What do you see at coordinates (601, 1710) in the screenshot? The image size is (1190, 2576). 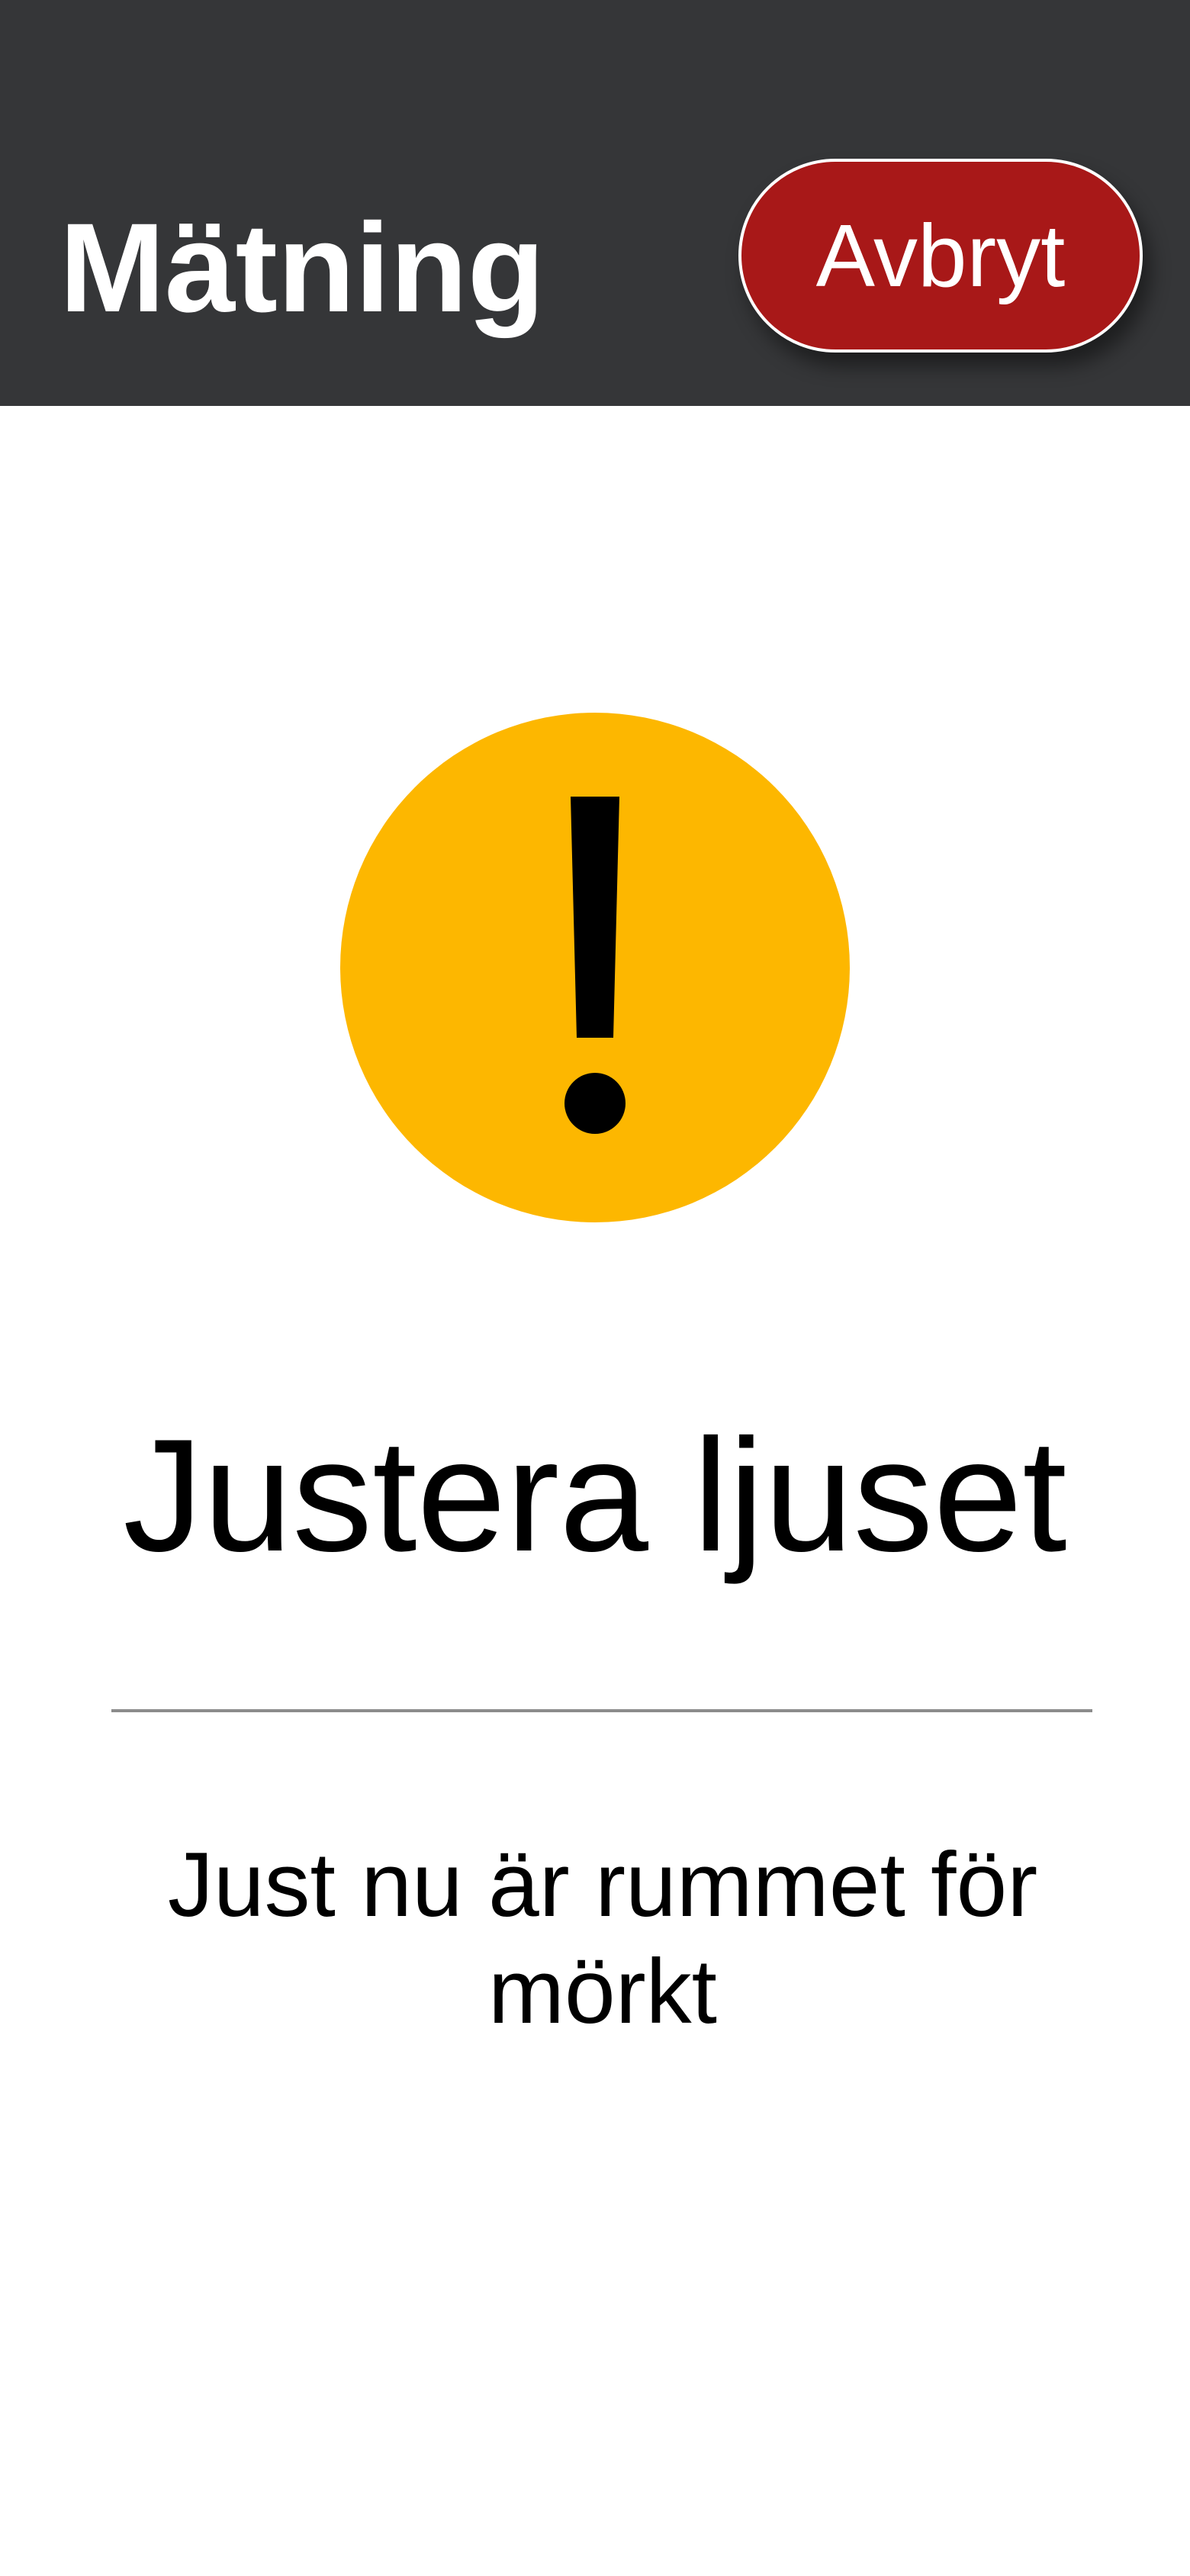 I see `divider` at bounding box center [601, 1710].